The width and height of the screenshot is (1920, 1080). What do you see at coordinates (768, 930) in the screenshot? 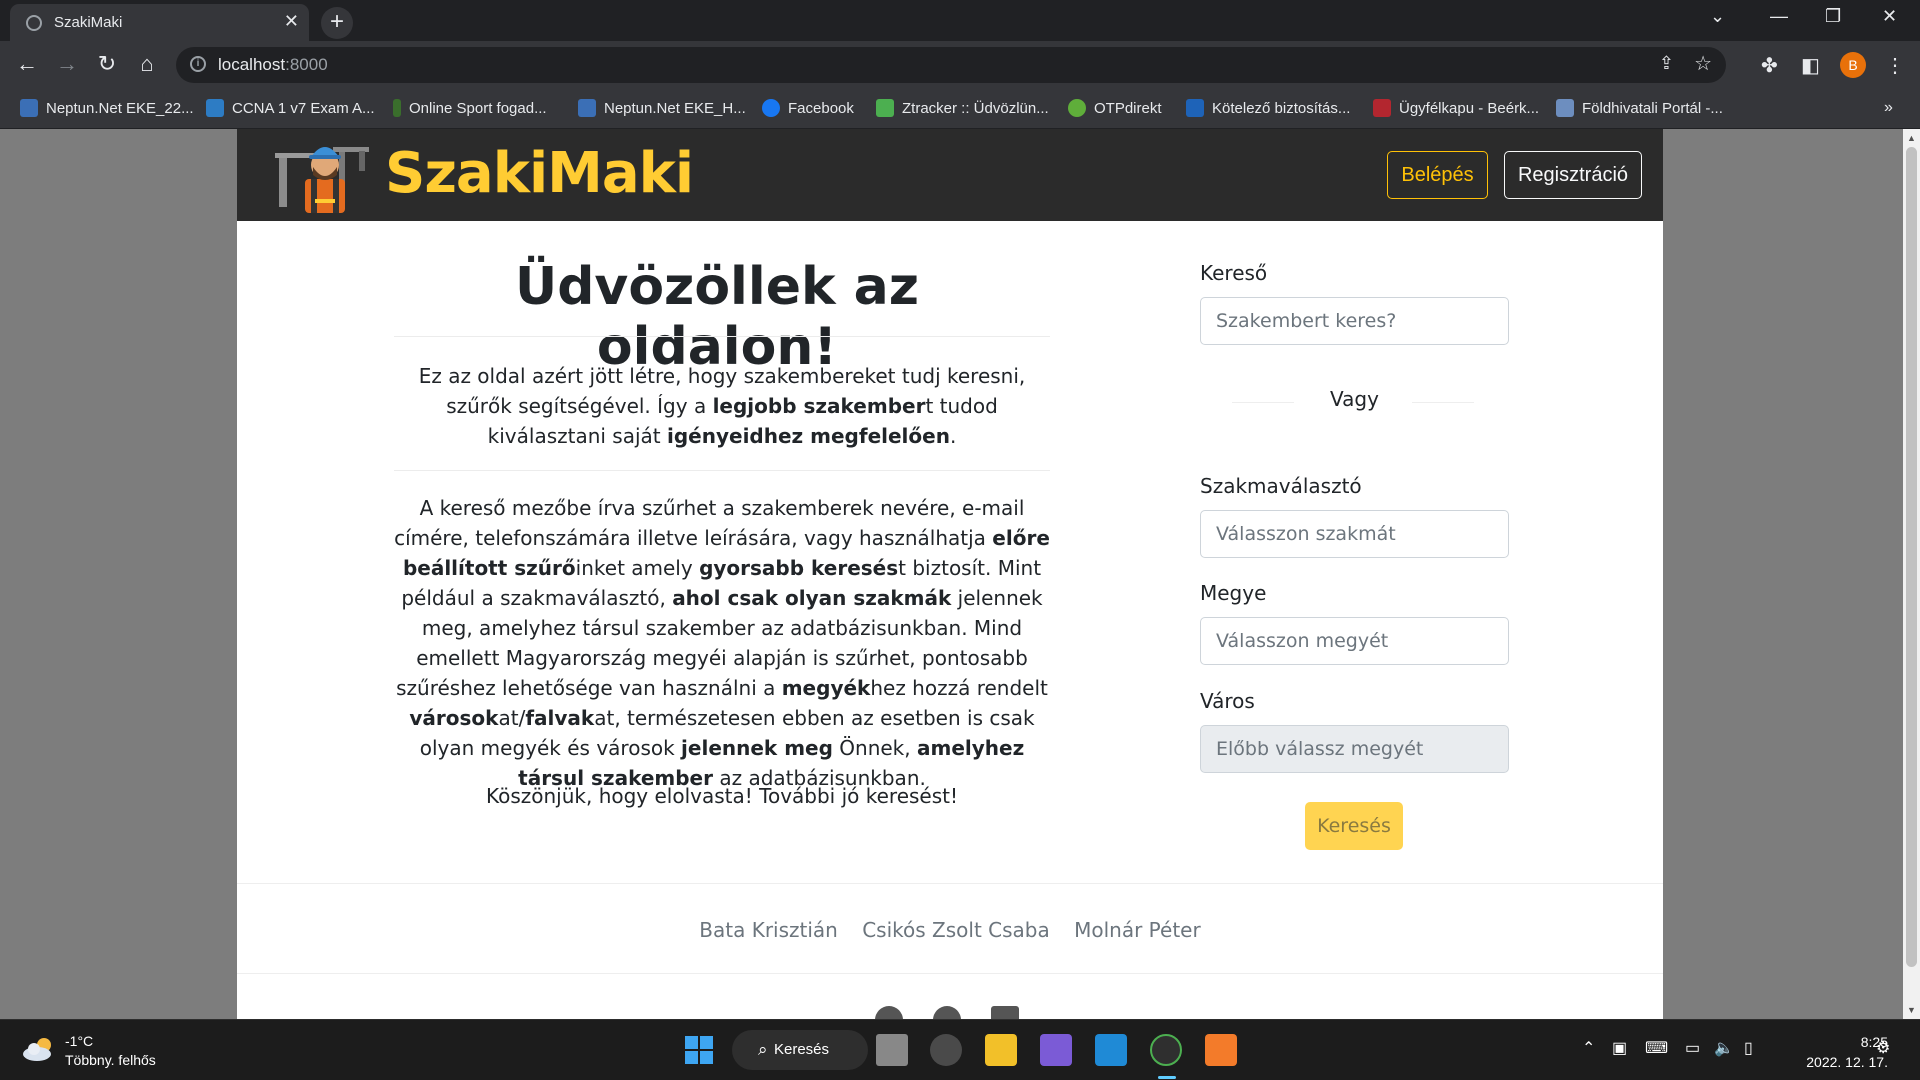
I see `author-link: Bata Krisztián` at bounding box center [768, 930].